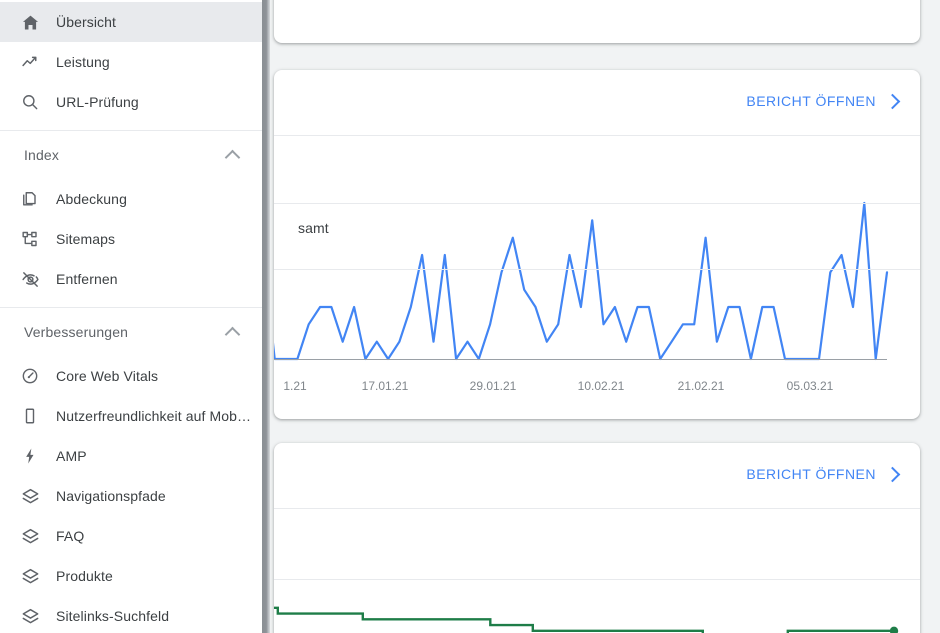 The image size is (940, 633). What do you see at coordinates (601, 386) in the screenshot?
I see `x-axis-tick-label: 10.02.21` at bounding box center [601, 386].